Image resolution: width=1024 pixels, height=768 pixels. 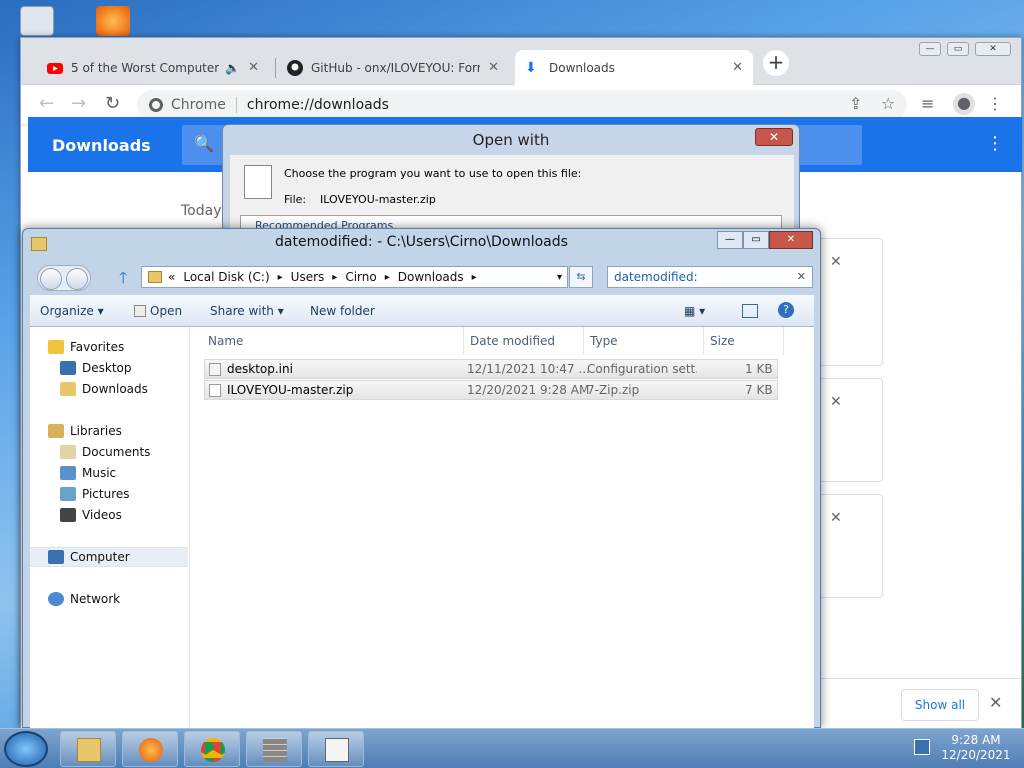 I want to click on nav-label: Music, so click(x=99, y=473).